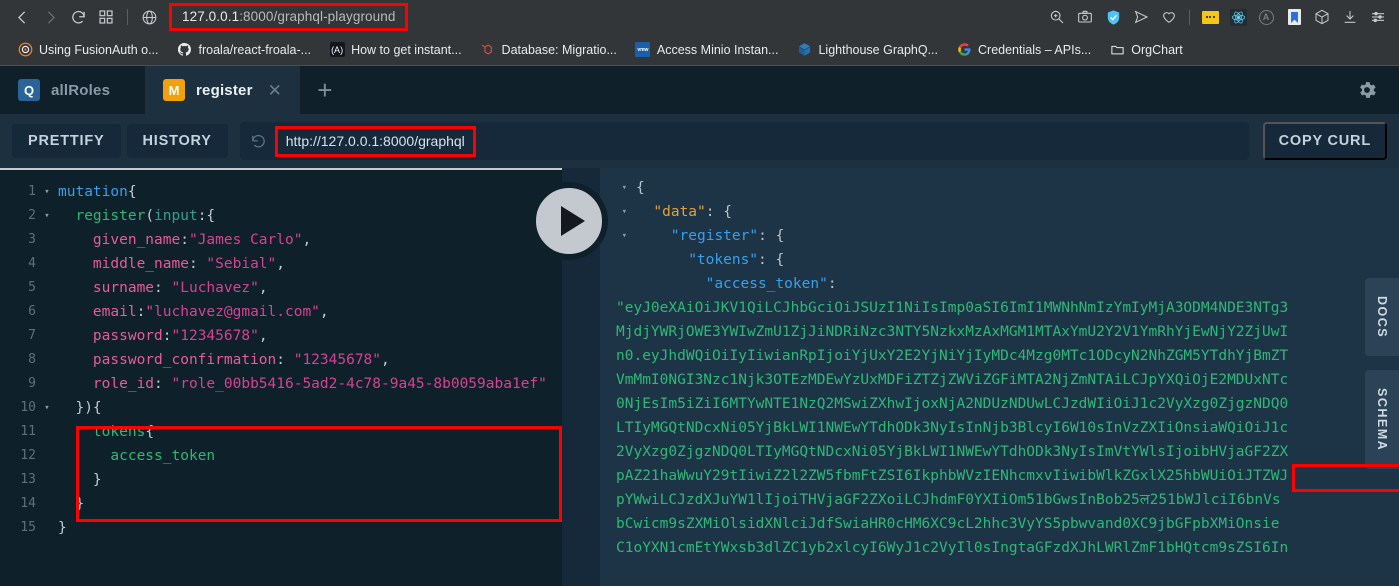 This screenshot has width=1399, height=586. Describe the element at coordinates (1113, 17) in the screenshot. I see `shield-check-icon` at that location.